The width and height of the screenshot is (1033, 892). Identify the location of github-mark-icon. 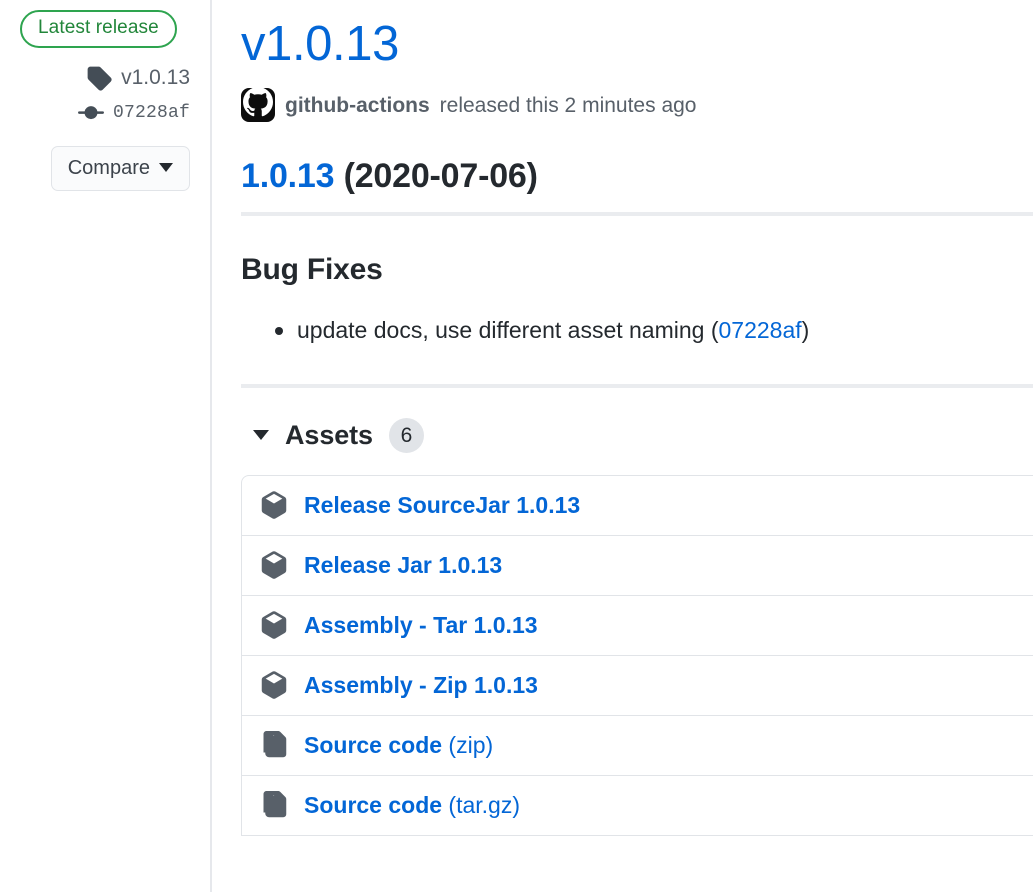
(258, 105).